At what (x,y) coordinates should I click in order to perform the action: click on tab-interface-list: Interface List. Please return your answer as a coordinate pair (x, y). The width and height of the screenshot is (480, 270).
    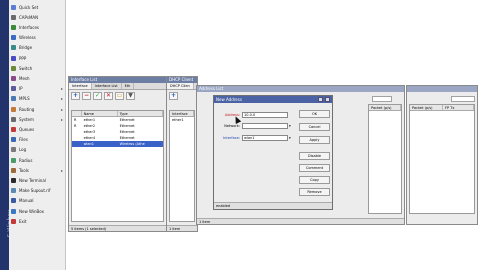
    Looking at the image, I should click on (107, 86).